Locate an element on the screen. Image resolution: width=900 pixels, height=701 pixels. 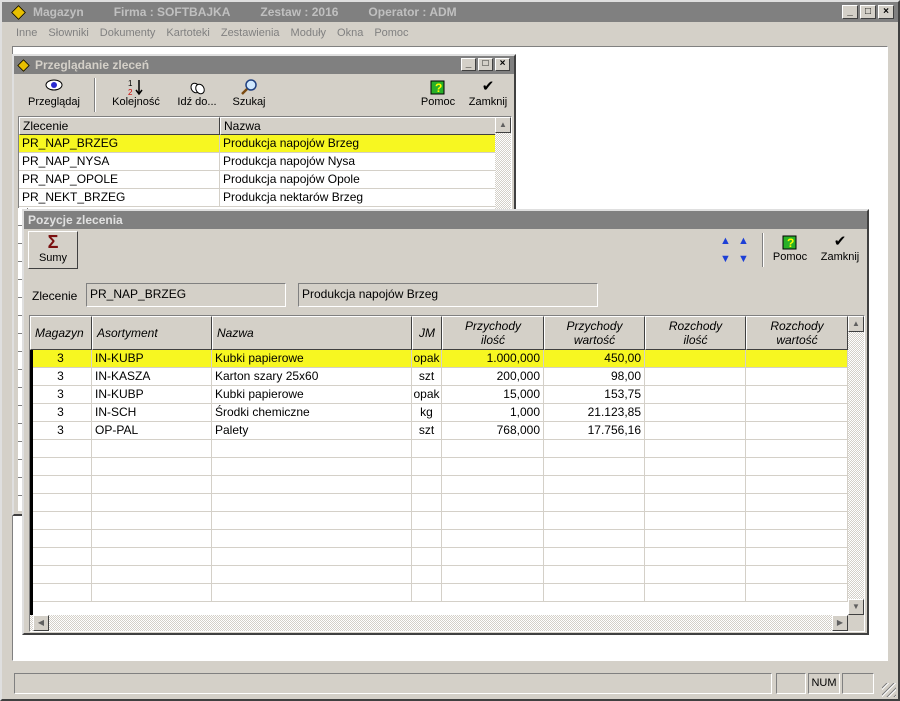
previous-record-icon: ▲ is located at coordinates (743, 241).